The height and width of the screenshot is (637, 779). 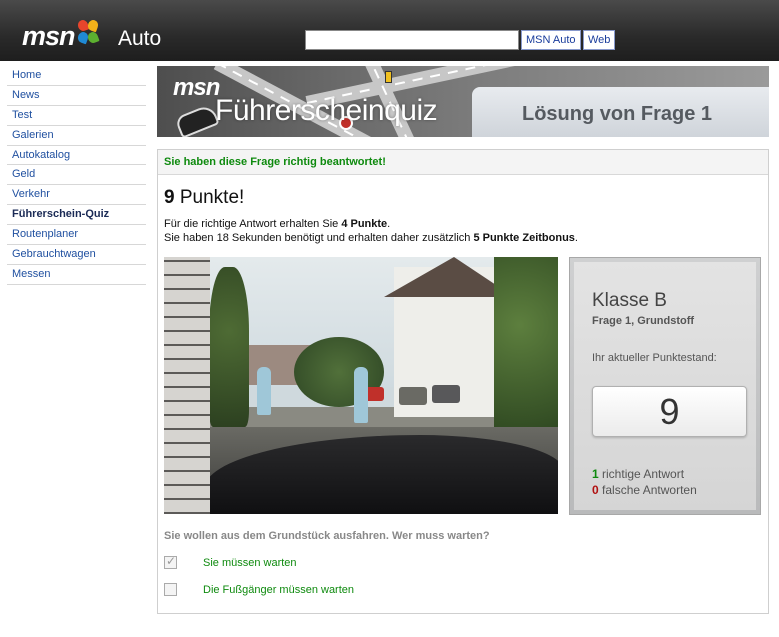 I want to click on points-text: Für die richtige Antwort erhalten Sie, so click(x=253, y=224).